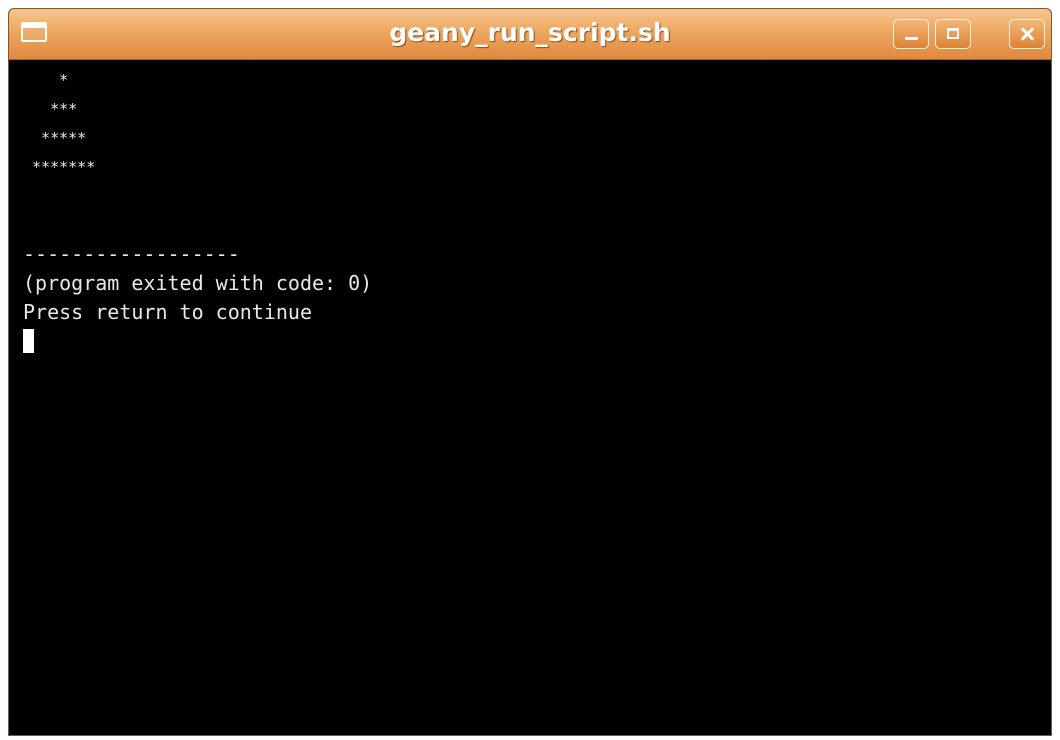 The height and width of the screenshot is (740, 1060). What do you see at coordinates (50, 109) in the screenshot?
I see `terminal-line: ***` at bounding box center [50, 109].